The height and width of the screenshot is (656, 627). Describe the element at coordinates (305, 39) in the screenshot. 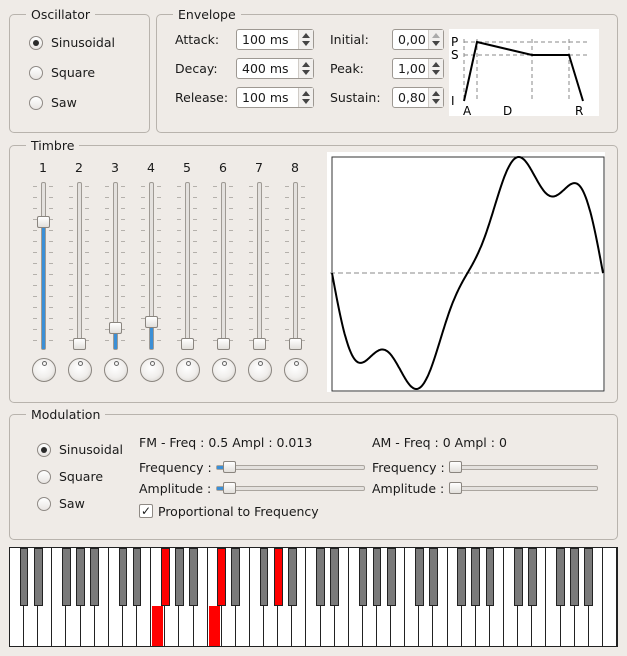

I see `attack-stepper` at that location.